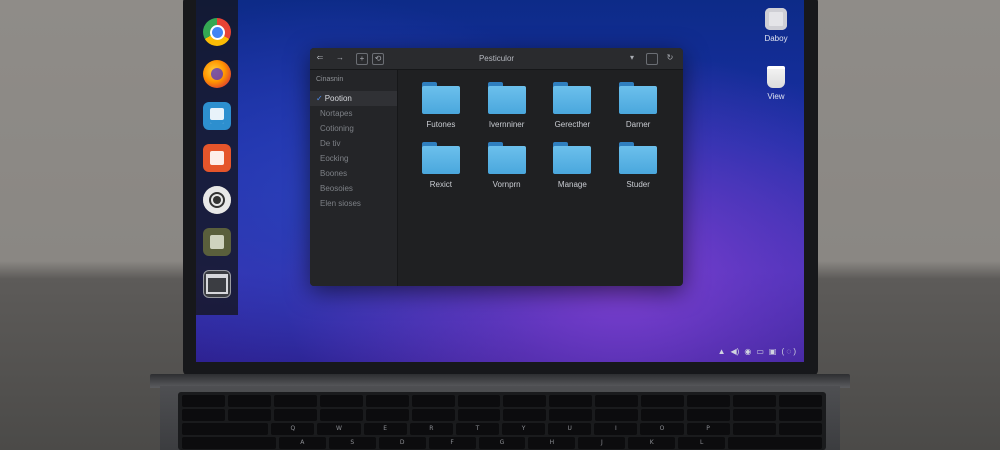  What do you see at coordinates (652, 59) in the screenshot?
I see `maximize-button` at bounding box center [652, 59].